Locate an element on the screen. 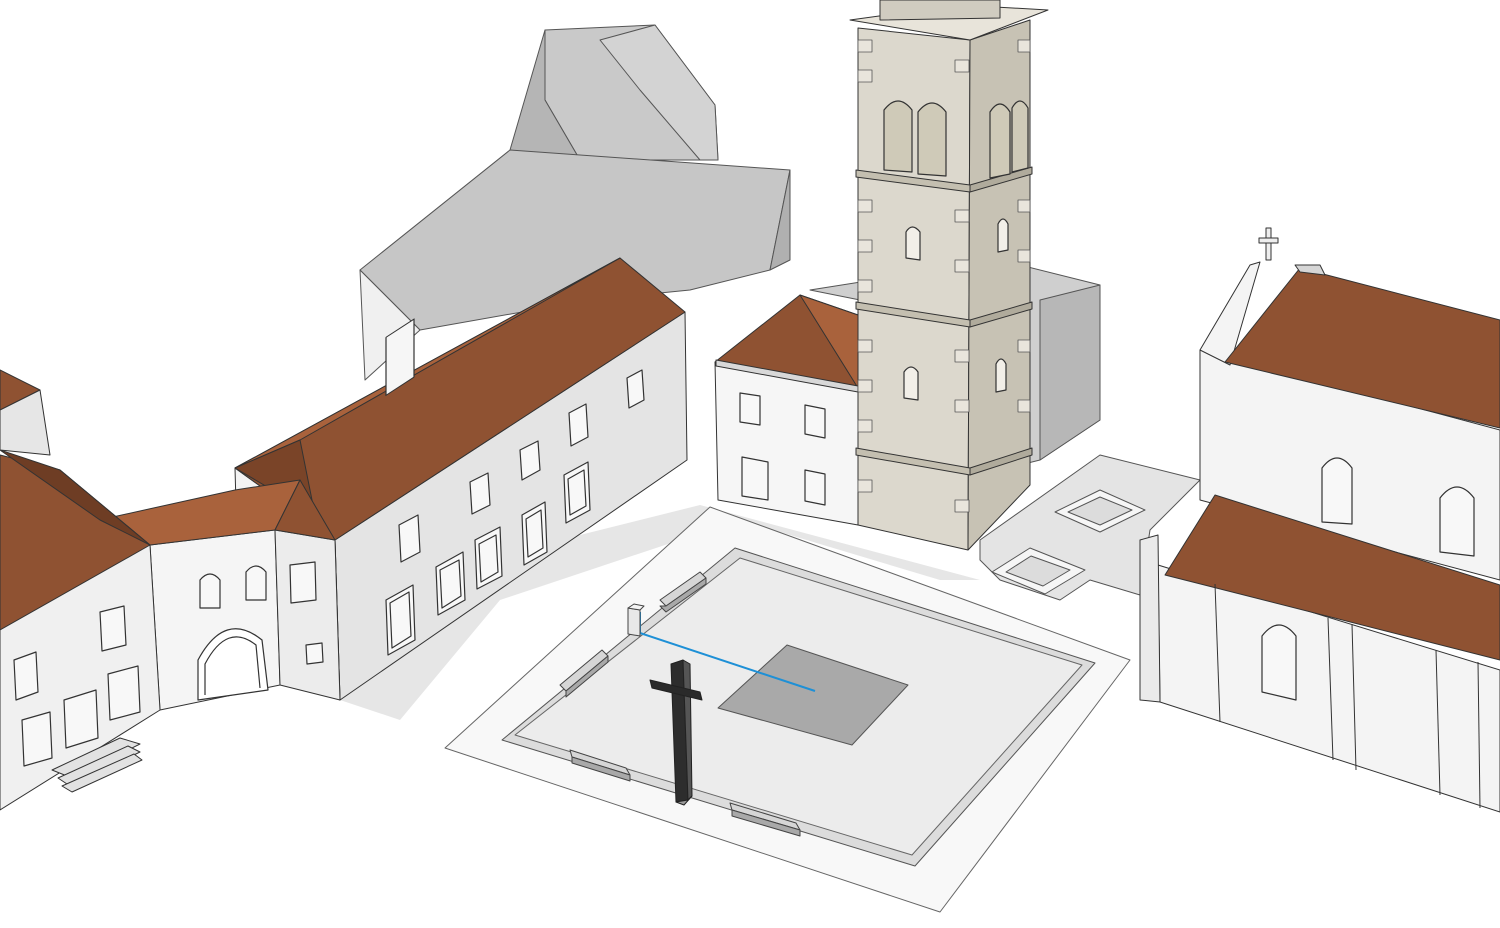 Image resolution: width=1500 pixels, height=928 pixels. church-cross is located at coordinates (1268, 244).